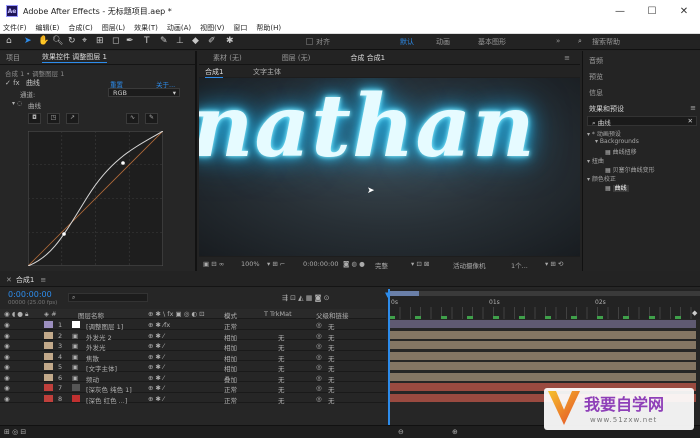  What do you see at coordinates (443, 42) in the screenshot?
I see `workspace-animation: 动画` at bounding box center [443, 42].